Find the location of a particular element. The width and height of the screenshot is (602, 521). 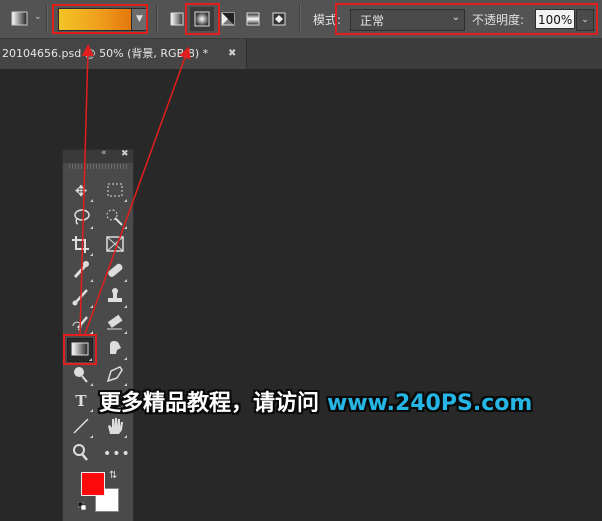

frame-icon is located at coordinates (115, 244).